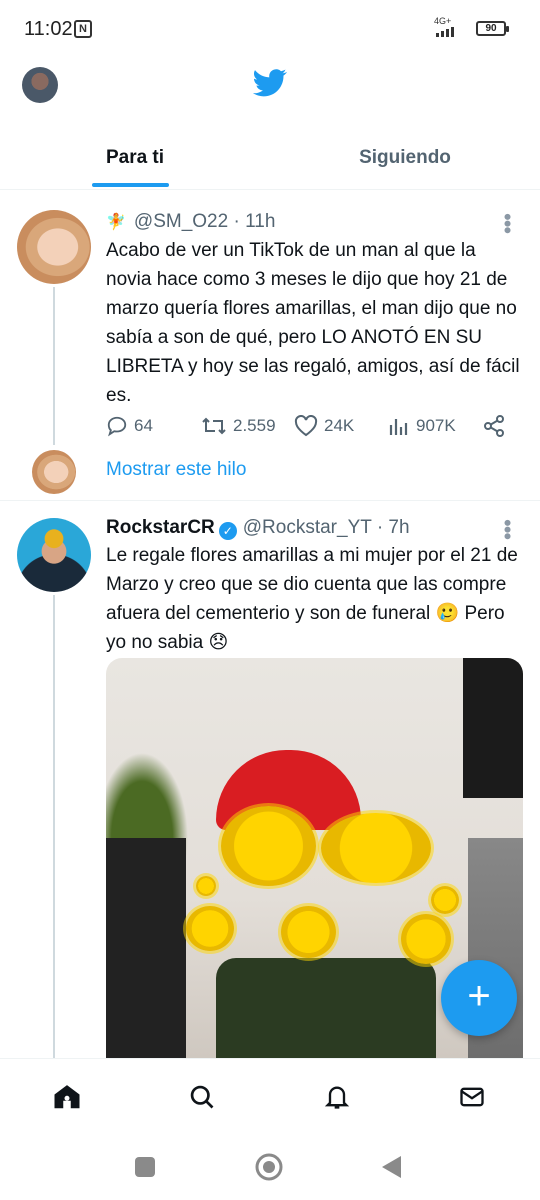 This screenshot has width=540, height=1200. What do you see at coordinates (160, 527) in the screenshot?
I see `tweet-author-name: RockstarCR` at bounding box center [160, 527].